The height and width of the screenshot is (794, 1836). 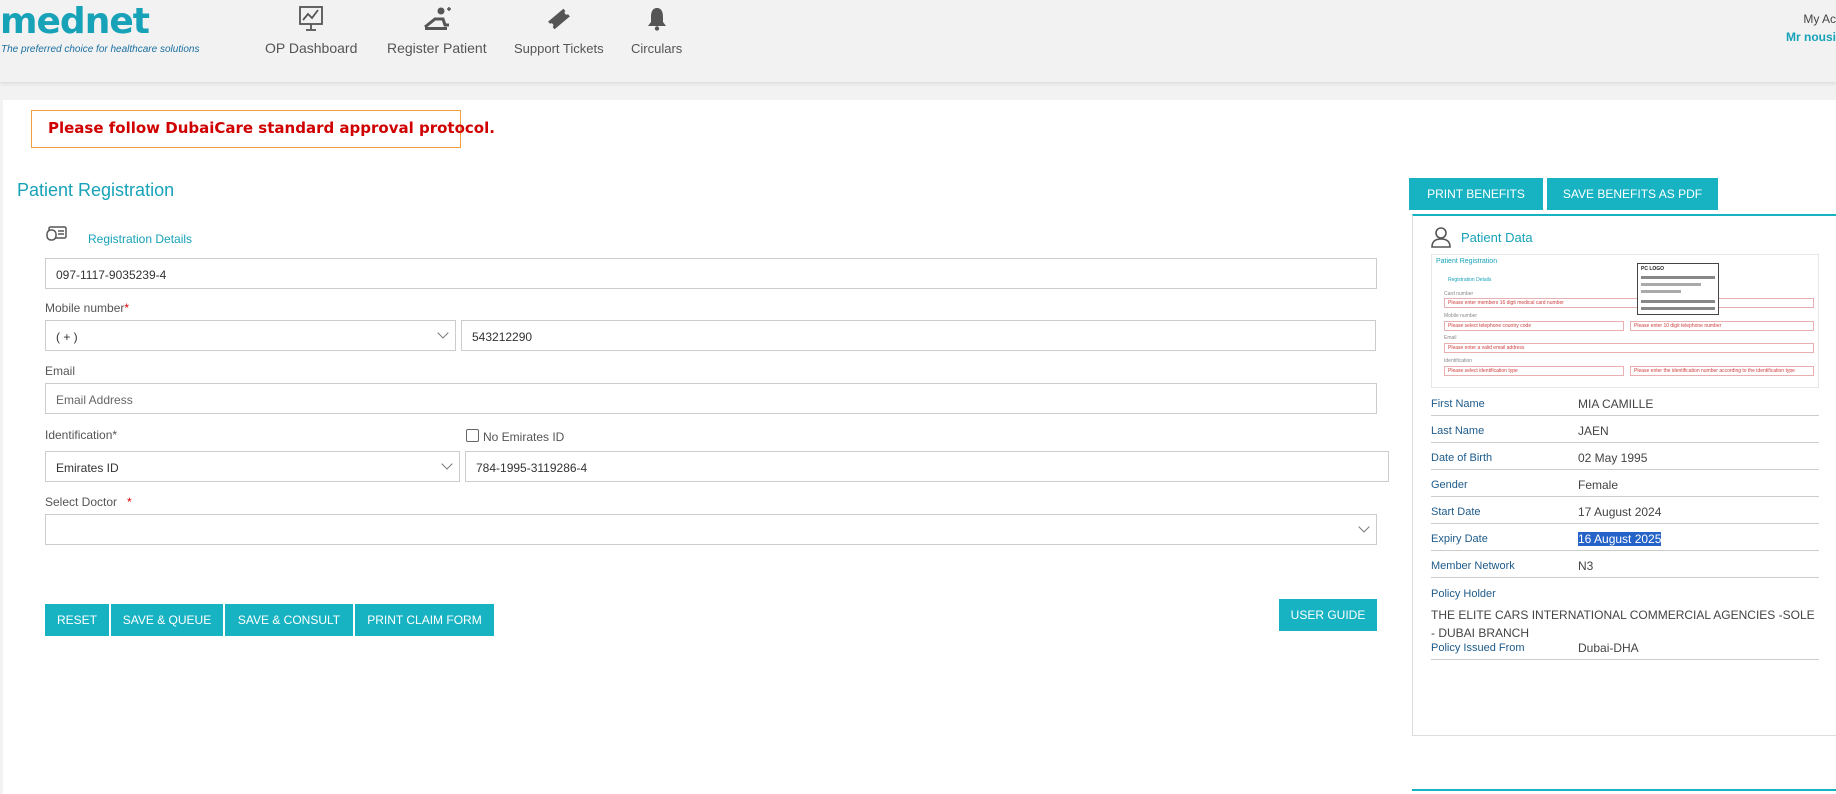 What do you see at coordinates (1467, 261) in the screenshot?
I see `thumb-title: Patient Registration` at bounding box center [1467, 261].